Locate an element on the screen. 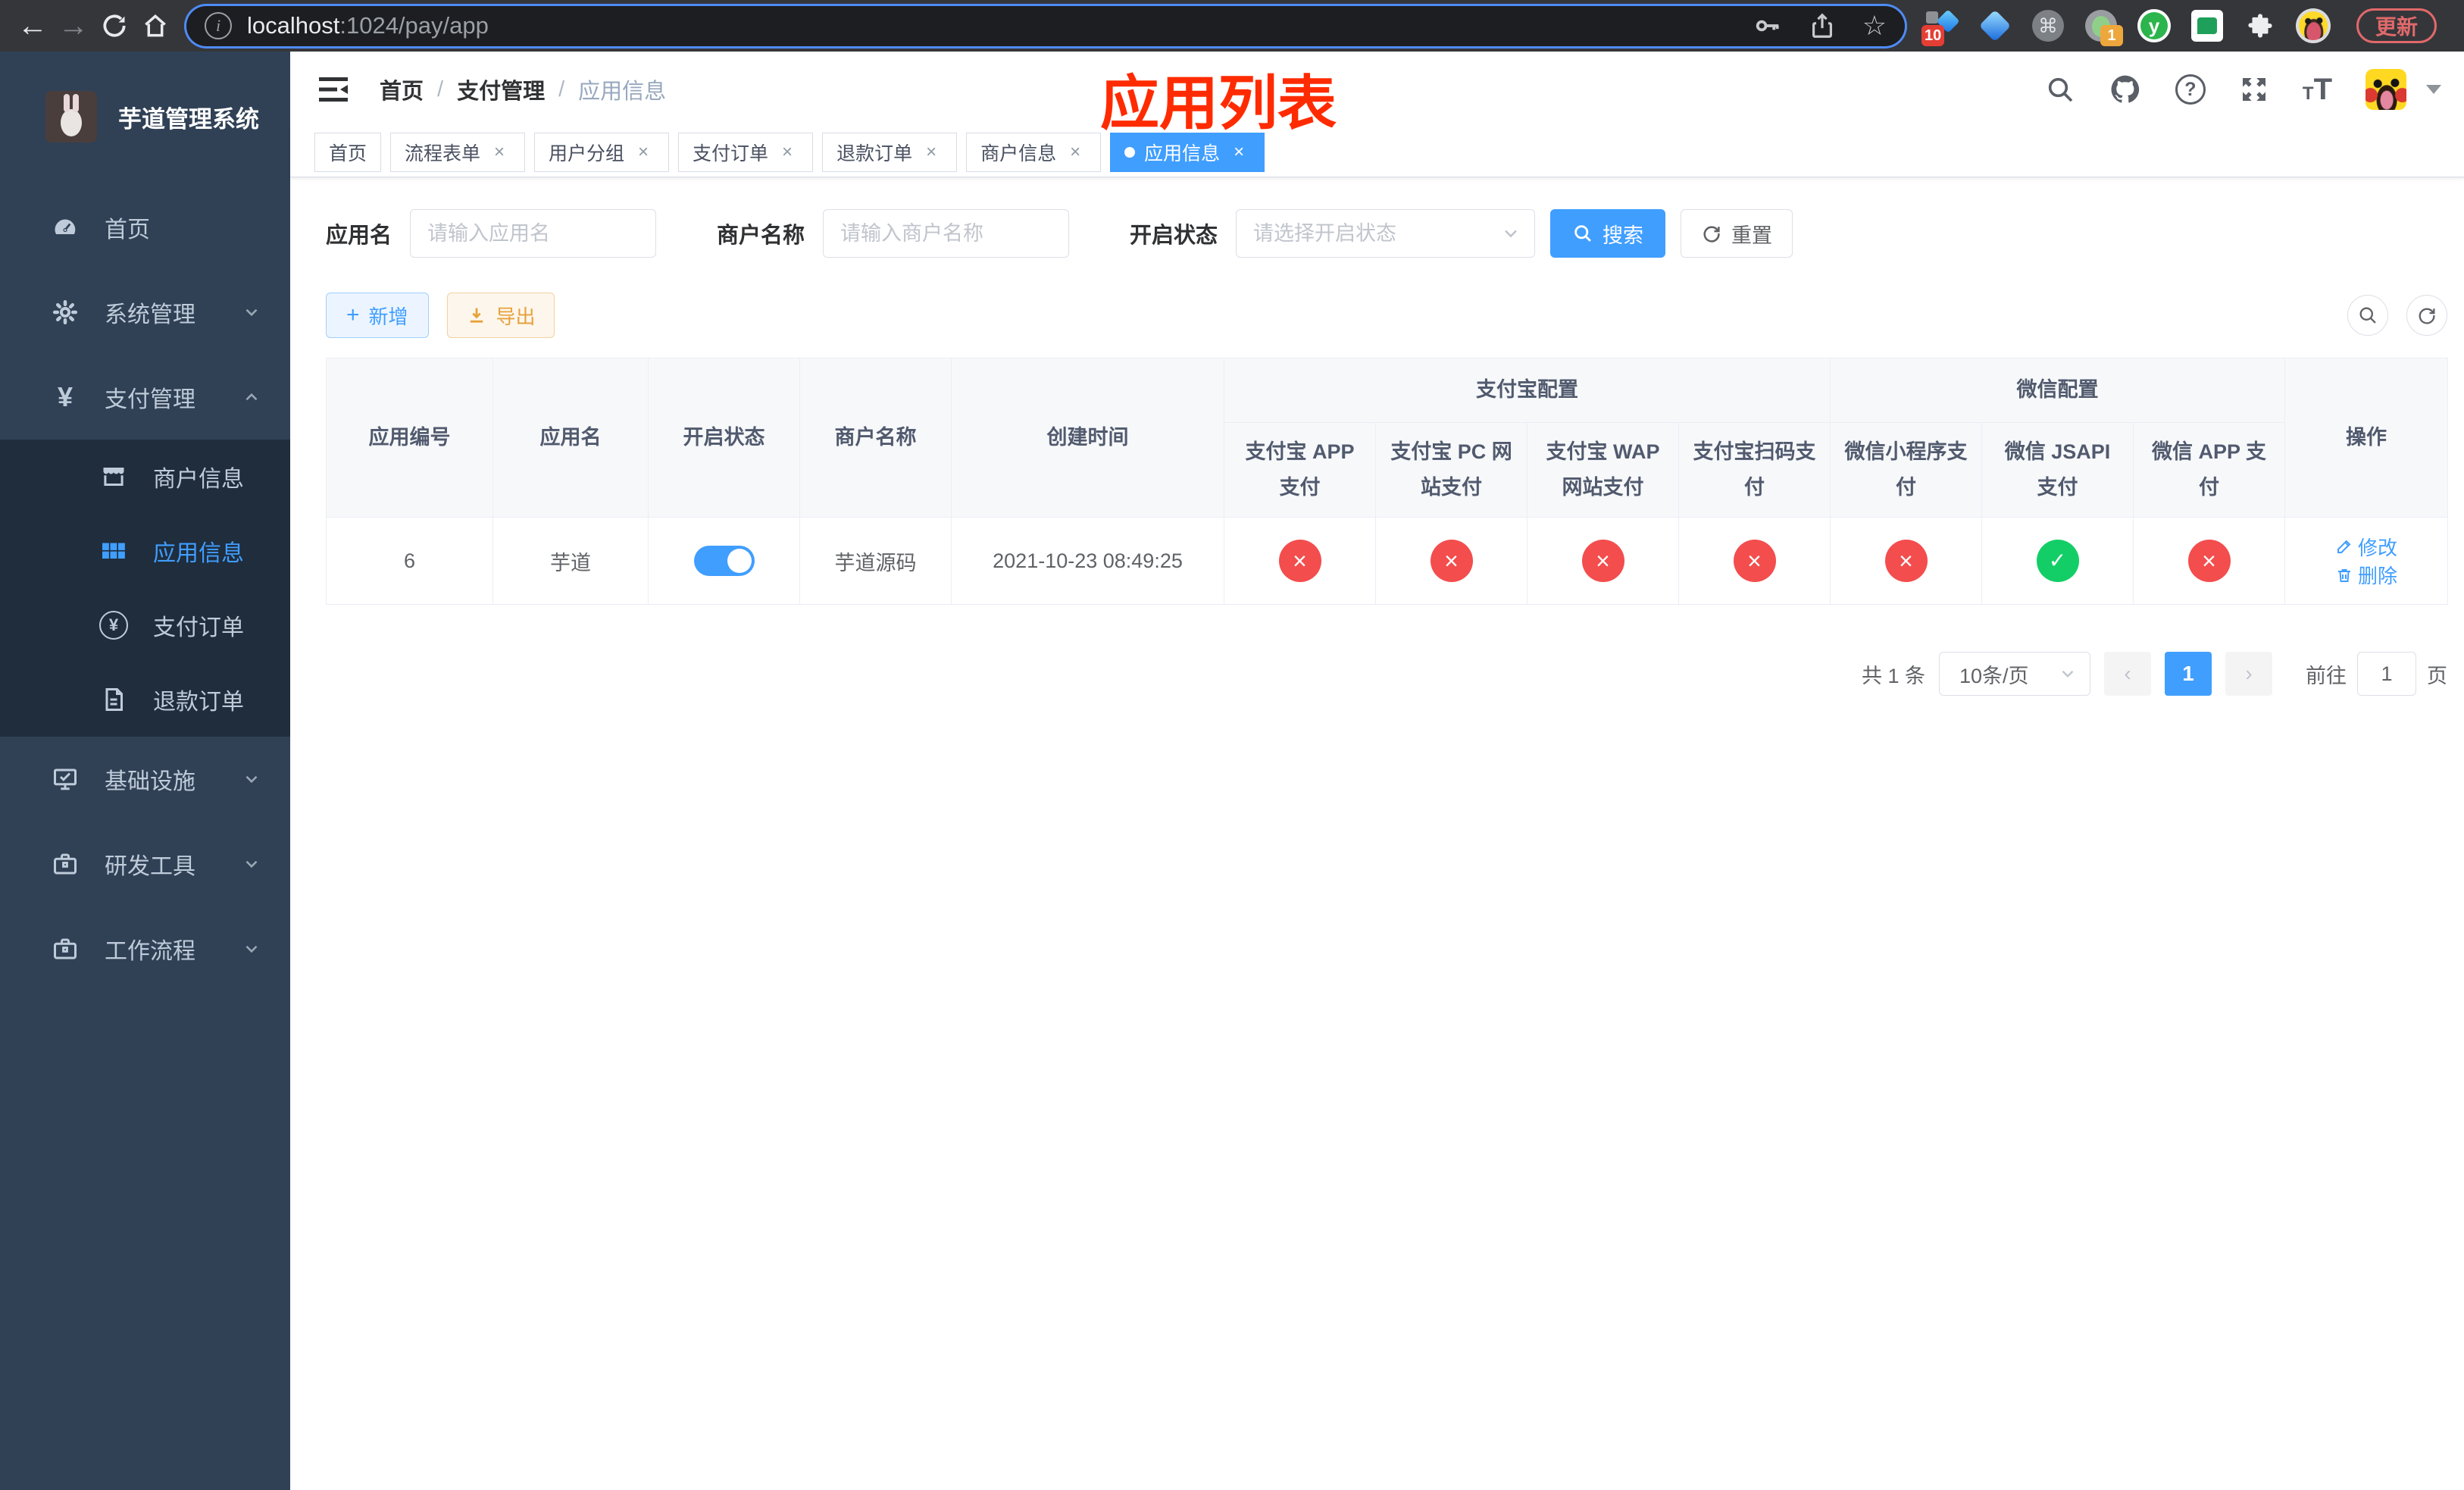  sidebar-item-infrastructure: 基础设施 is located at coordinates (145, 779).